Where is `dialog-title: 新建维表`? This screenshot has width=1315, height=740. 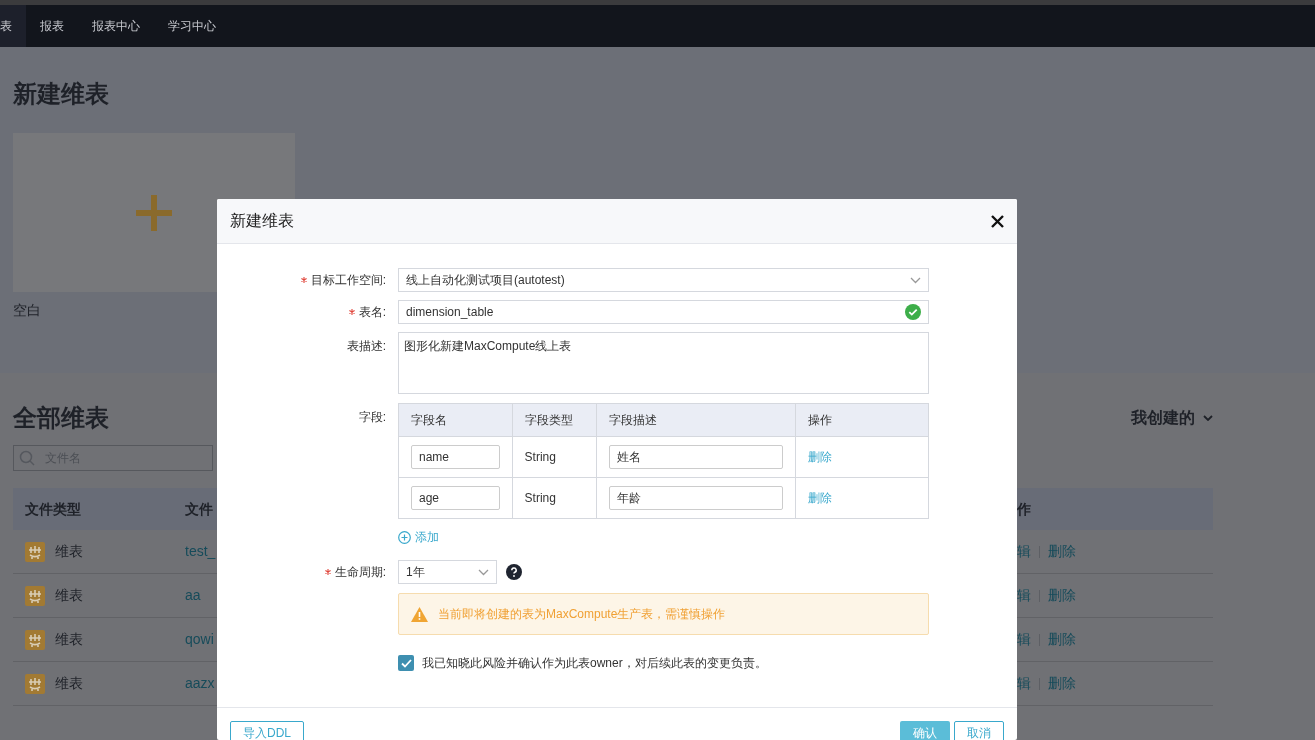
dialog-title: 新建维表 is located at coordinates (262, 221).